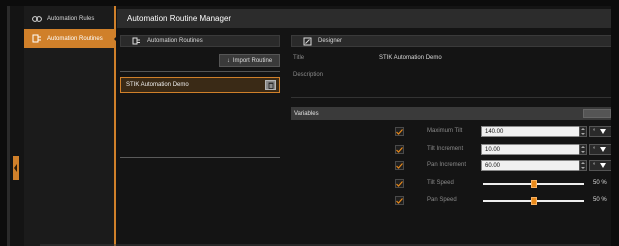 The width and height of the screenshot is (619, 246). Describe the element at coordinates (600, 183) in the screenshot. I see `tilt-speed-percent: 50 %` at that location.